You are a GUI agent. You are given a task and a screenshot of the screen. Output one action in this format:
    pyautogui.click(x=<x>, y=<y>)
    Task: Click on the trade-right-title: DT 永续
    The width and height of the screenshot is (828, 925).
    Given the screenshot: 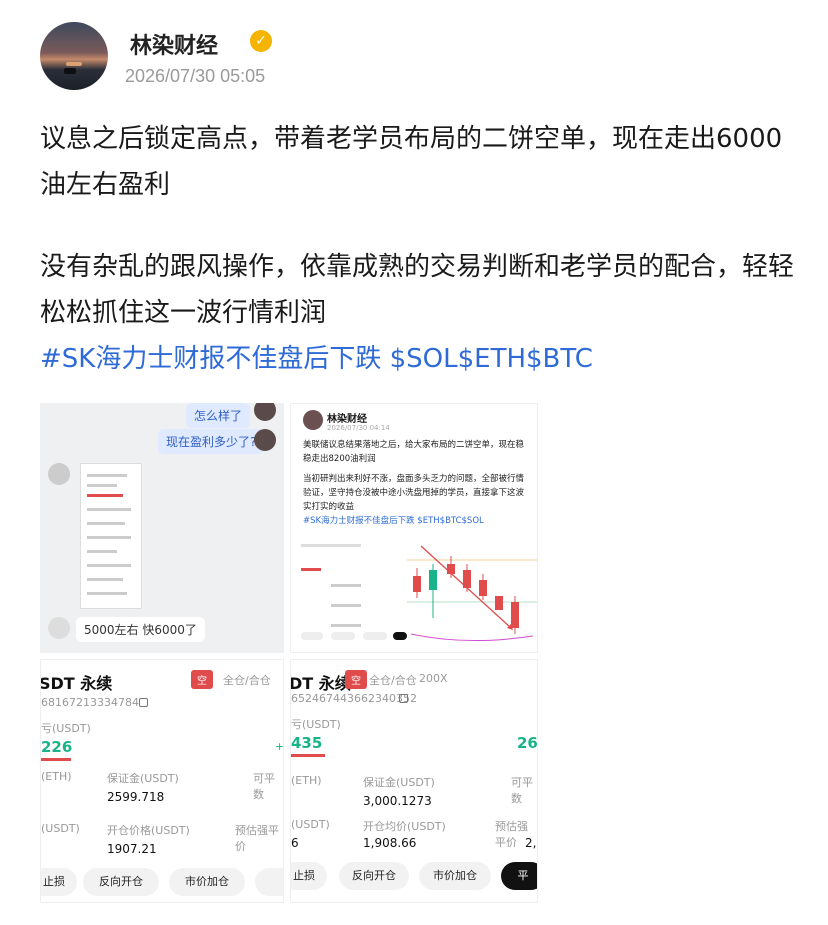 What is the action you would take?
    pyautogui.click(x=320, y=683)
    